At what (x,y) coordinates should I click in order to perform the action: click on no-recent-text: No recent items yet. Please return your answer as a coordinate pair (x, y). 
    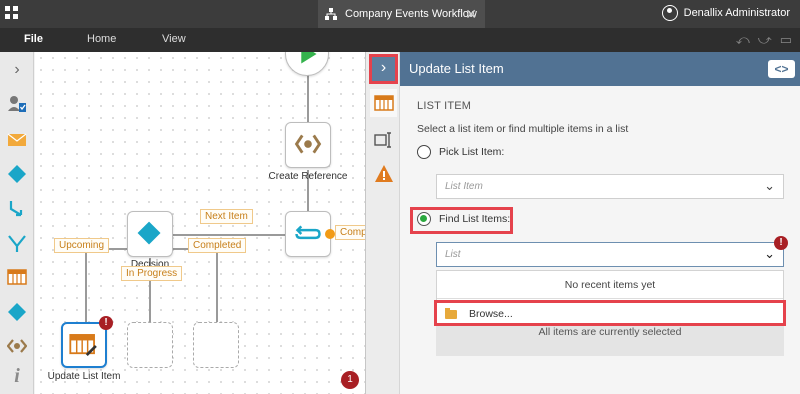
    Looking at the image, I should click on (610, 285).